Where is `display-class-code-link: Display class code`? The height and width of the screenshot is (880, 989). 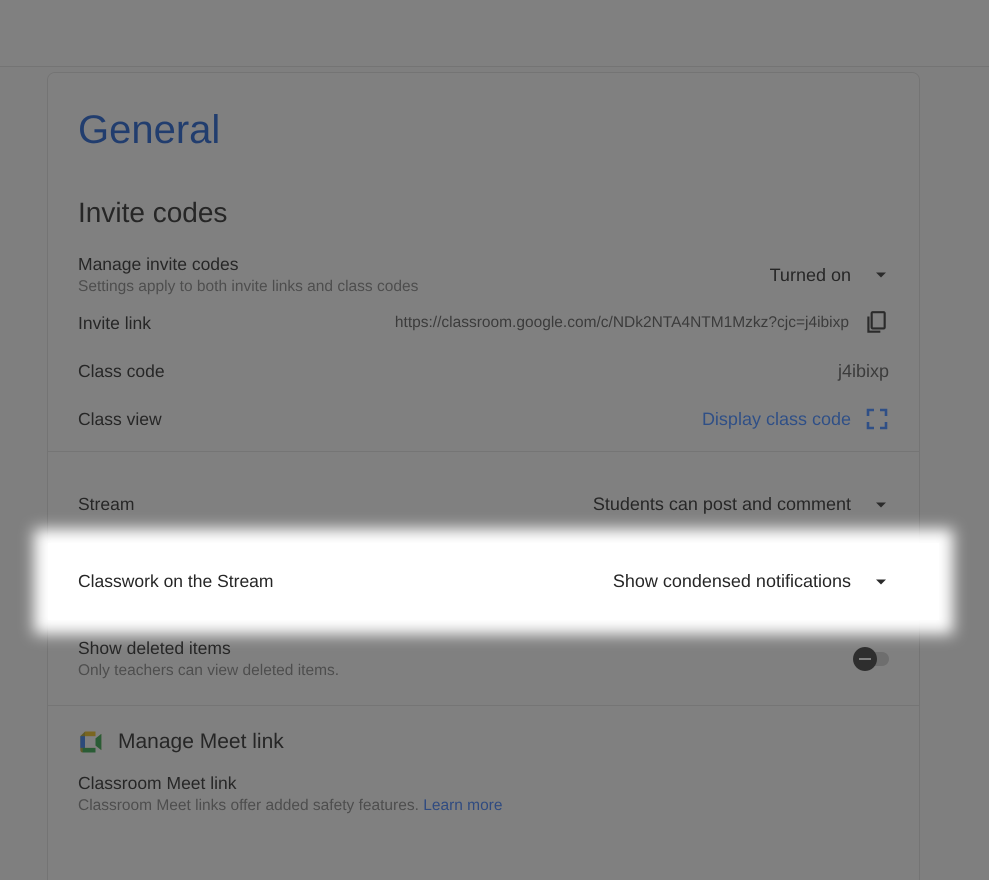
display-class-code-link: Display class code is located at coordinates (776, 419).